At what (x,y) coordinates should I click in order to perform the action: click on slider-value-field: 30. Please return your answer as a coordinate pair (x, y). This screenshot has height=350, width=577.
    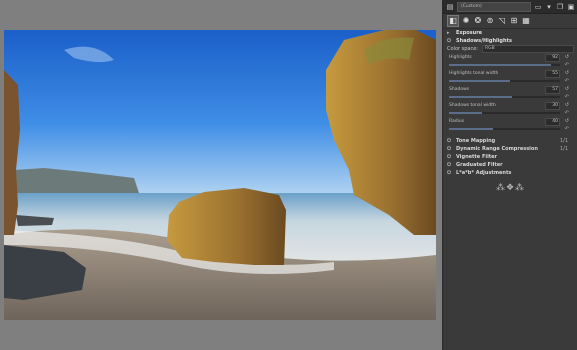
    Looking at the image, I should click on (552, 106).